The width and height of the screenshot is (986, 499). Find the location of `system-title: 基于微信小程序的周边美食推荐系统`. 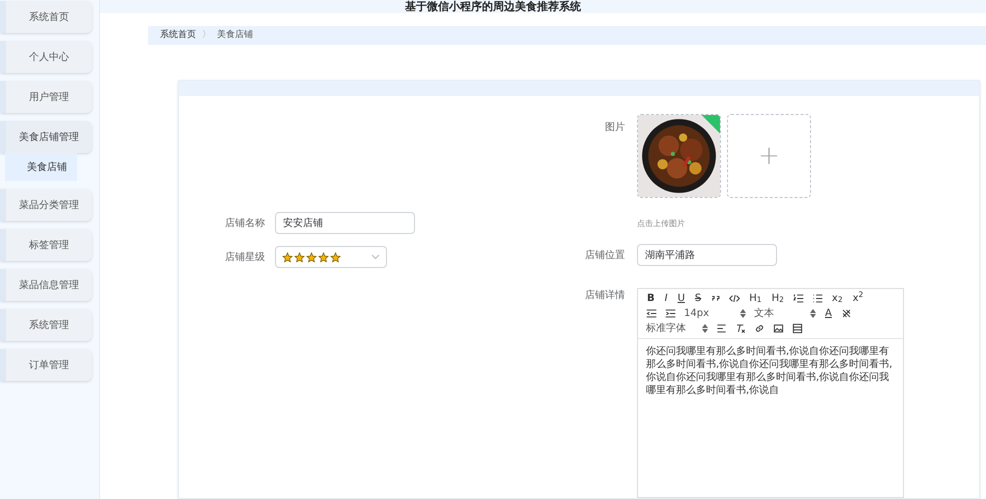

system-title: 基于微信小程序的周边美食推荐系统 is located at coordinates (493, 6).